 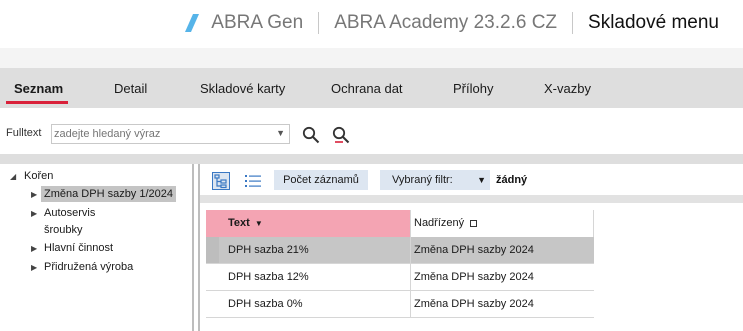 What do you see at coordinates (474, 223) in the screenshot?
I see `checkbox-icon` at bounding box center [474, 223].